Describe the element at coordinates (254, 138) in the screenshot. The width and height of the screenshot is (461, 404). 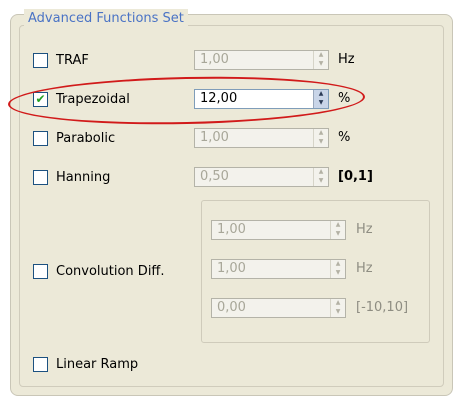
I see `parabolic-value: 1,00` at that location.